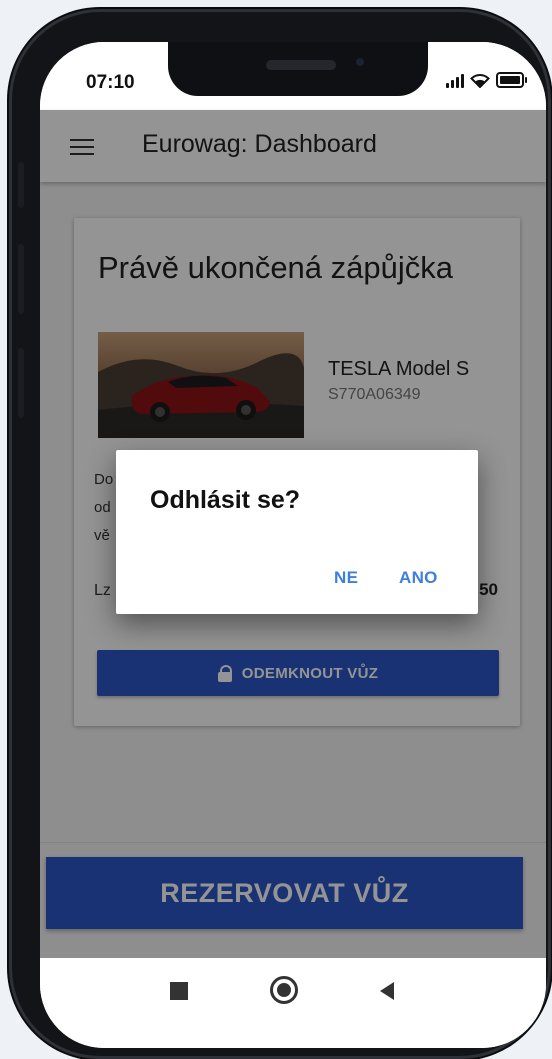  What do you see at coordinates (110, 82) in the screenshot?
I see `status-time: 07:10` at bounding box center [110, 82].